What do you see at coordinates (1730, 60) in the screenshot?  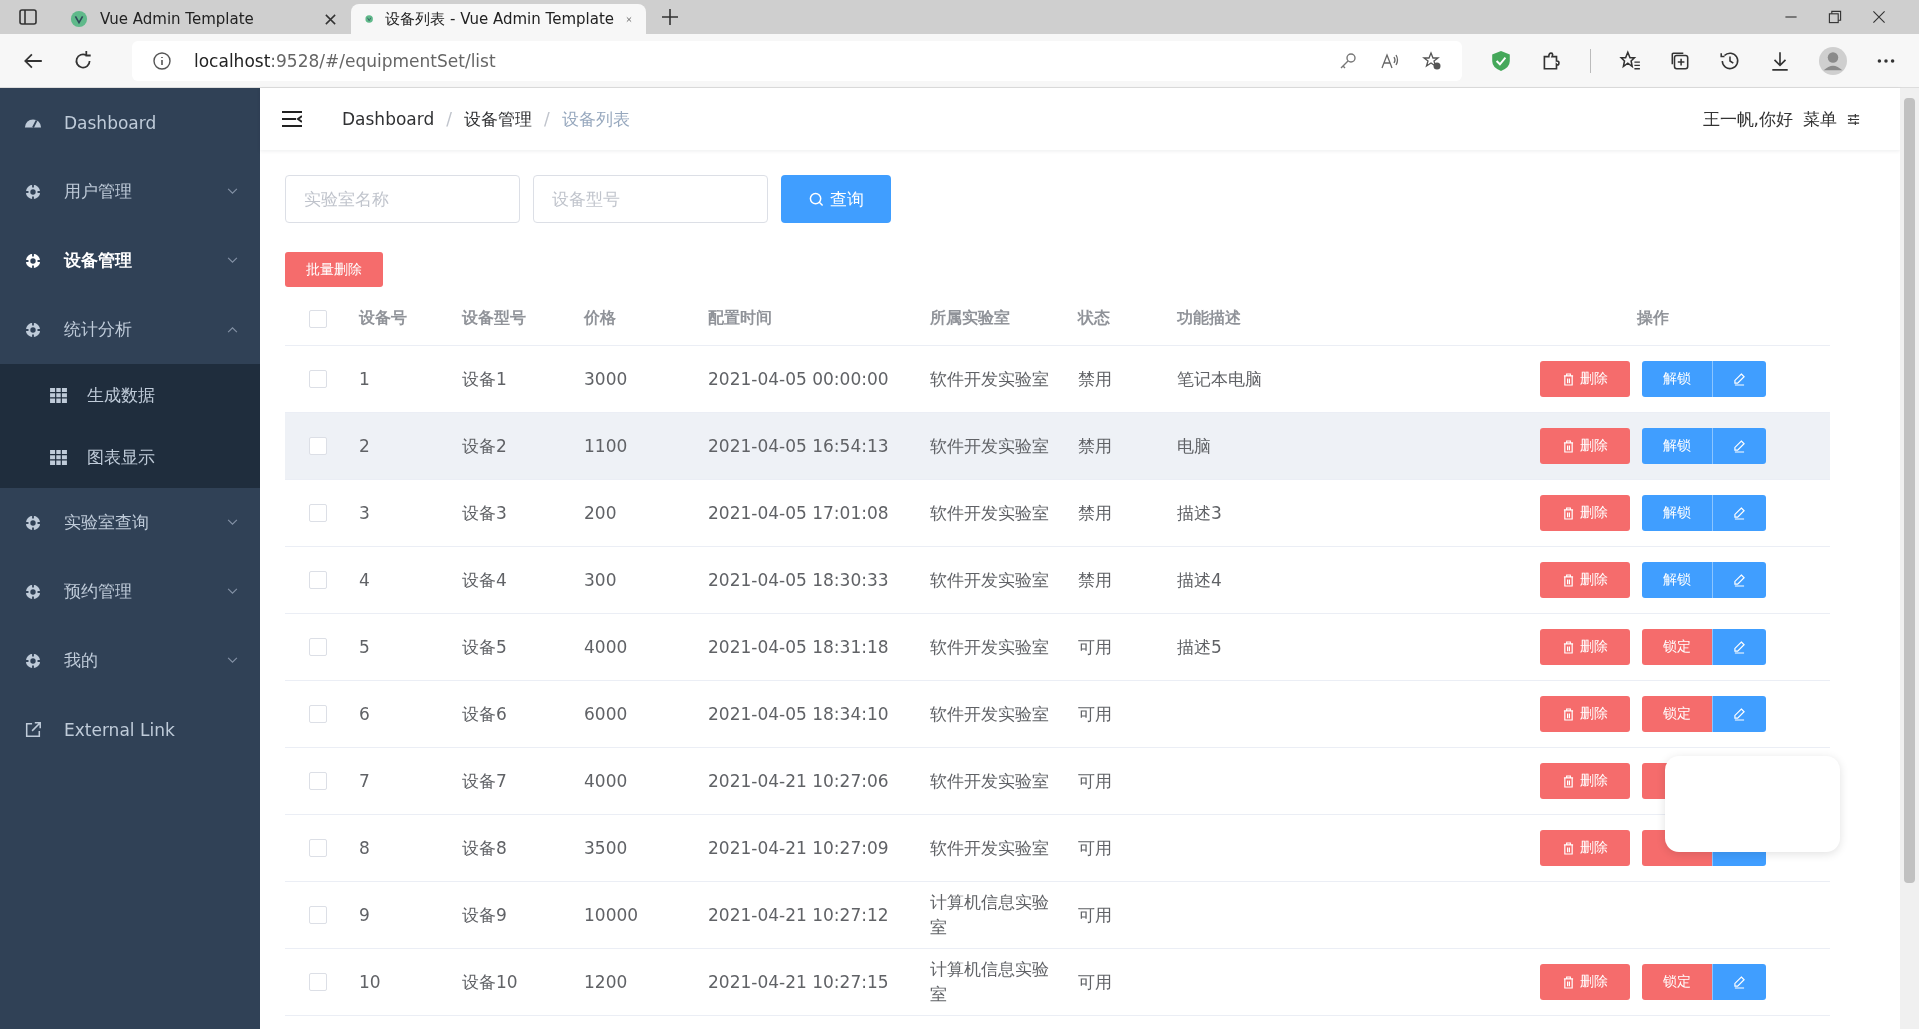 I see `history-icon` at bounding box center [1730, 60].